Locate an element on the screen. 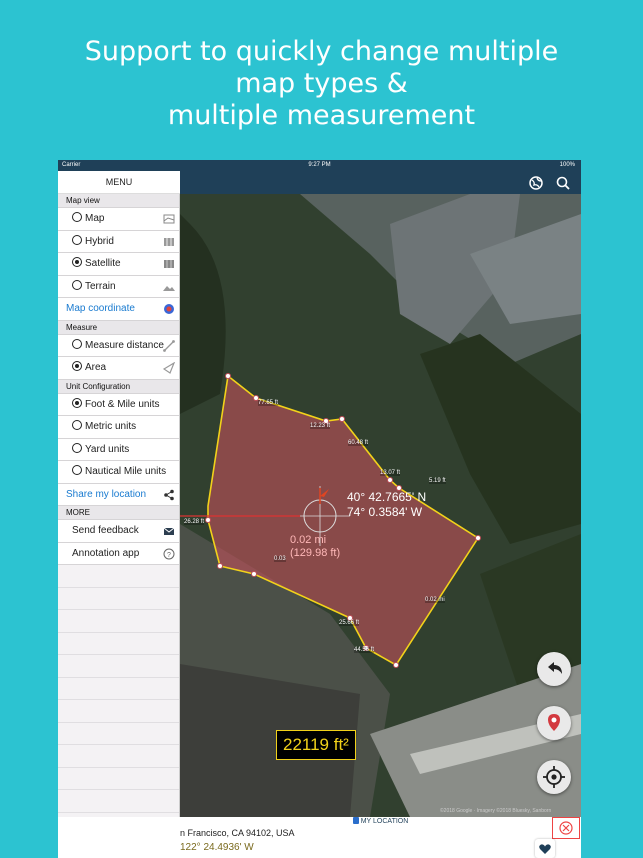  edge-label: 0.02 mi is located at coordinates (435, 600).